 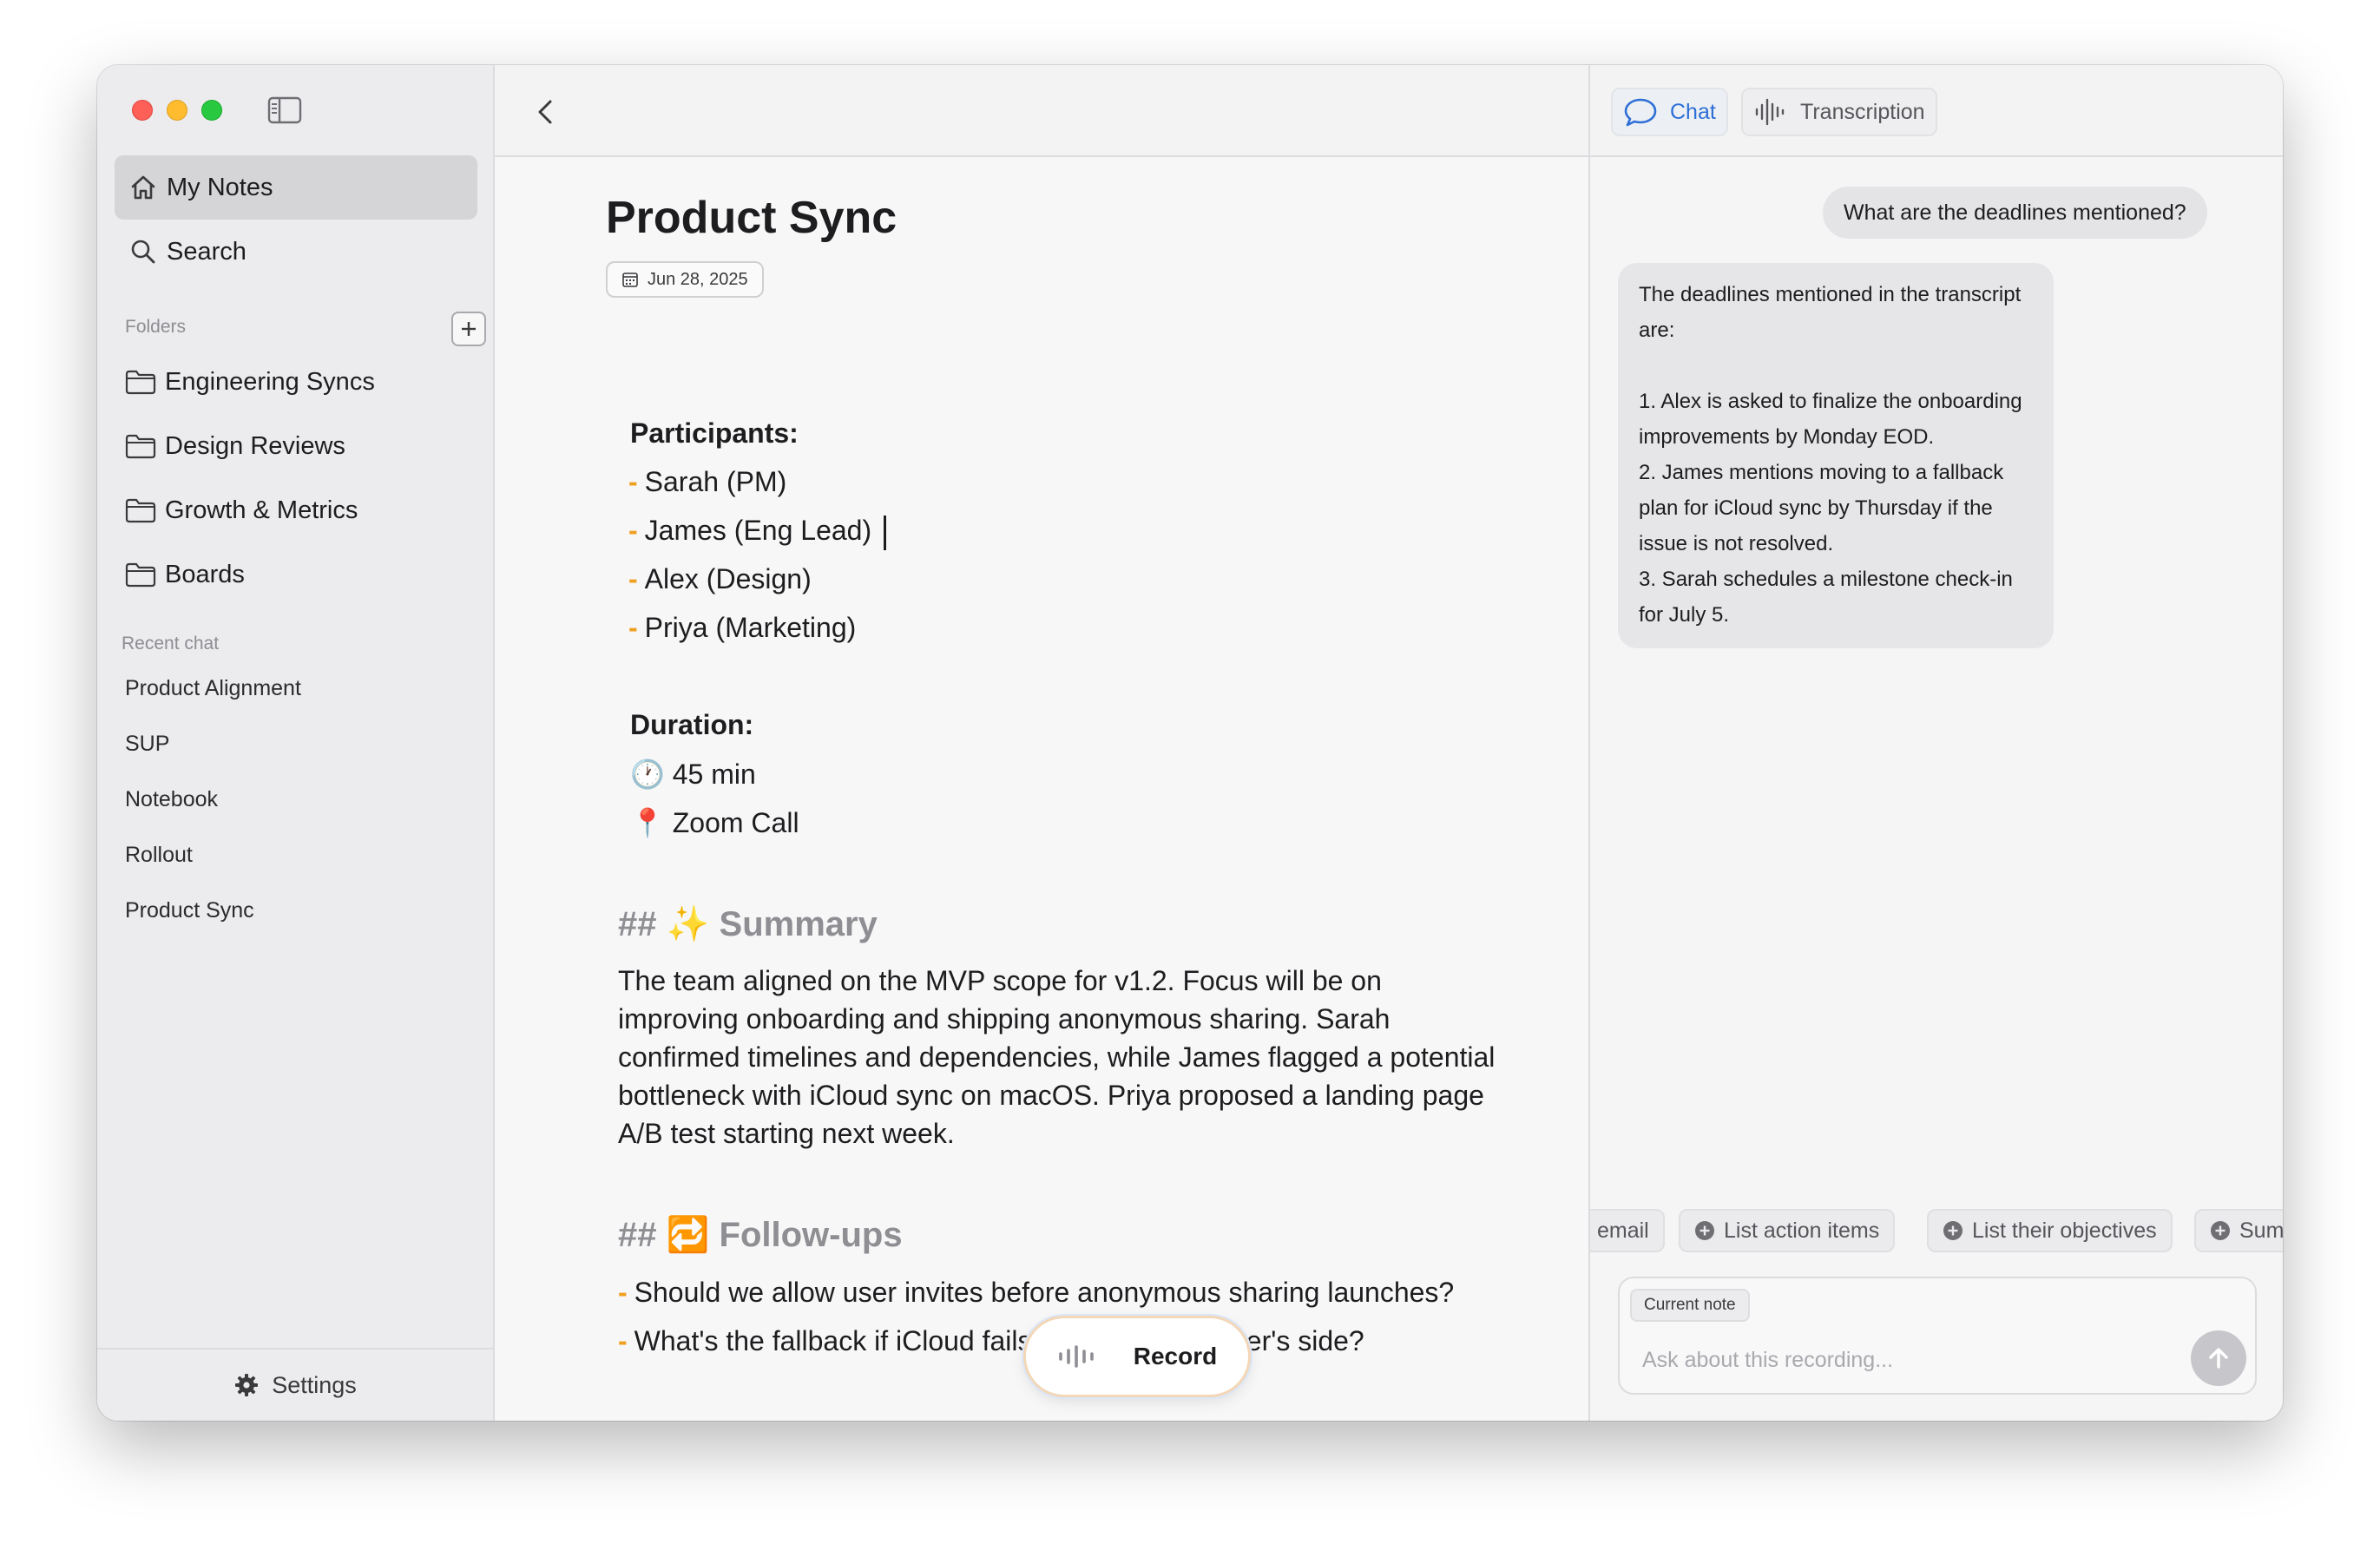 What do you see at coordinates (647, 774) in the screenshot?
I see `clock-icon: 🕐` at bounding box center [647, 774].